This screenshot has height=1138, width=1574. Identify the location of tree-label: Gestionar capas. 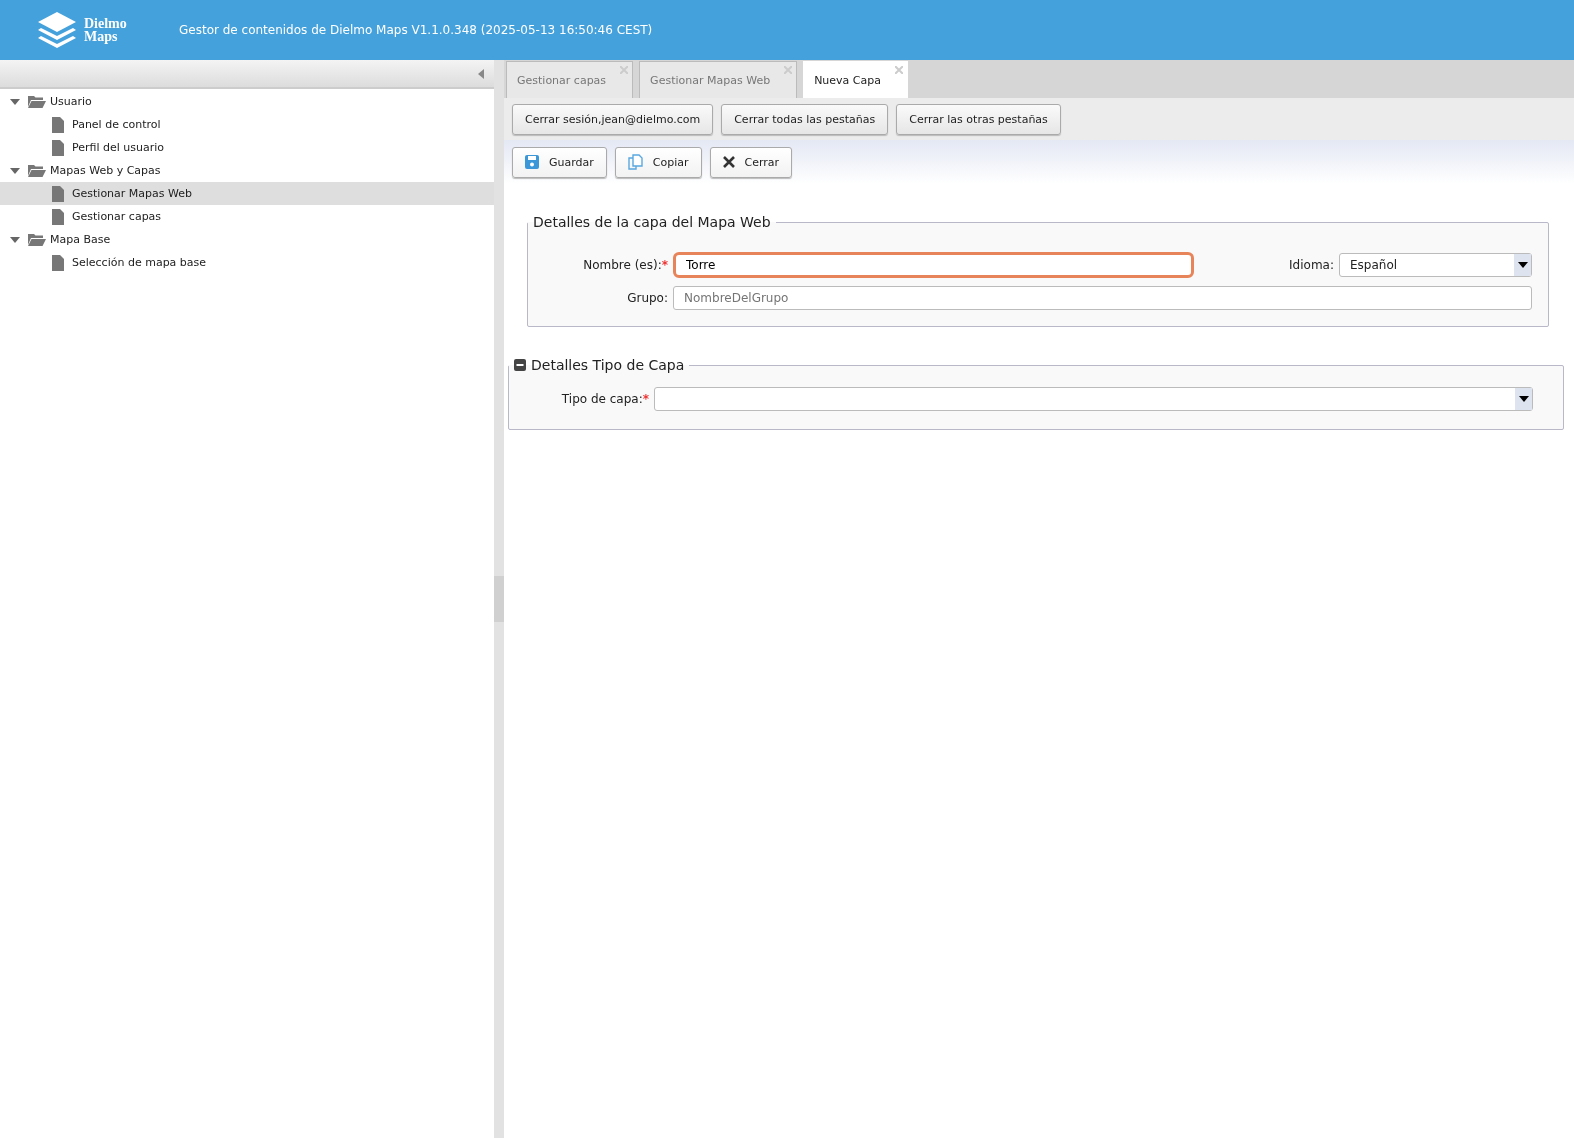
(117, 216).